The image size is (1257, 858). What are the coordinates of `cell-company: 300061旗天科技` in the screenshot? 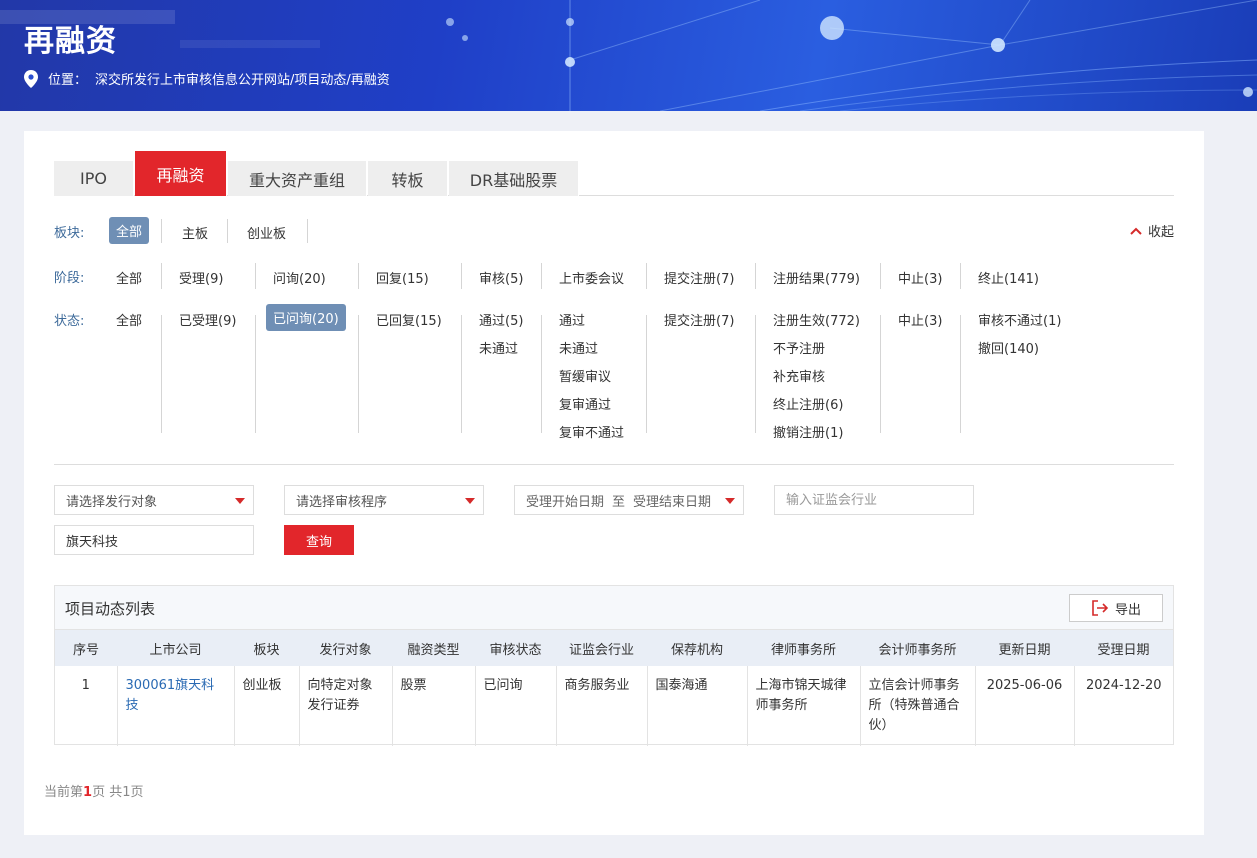 It's located at (176, 706).